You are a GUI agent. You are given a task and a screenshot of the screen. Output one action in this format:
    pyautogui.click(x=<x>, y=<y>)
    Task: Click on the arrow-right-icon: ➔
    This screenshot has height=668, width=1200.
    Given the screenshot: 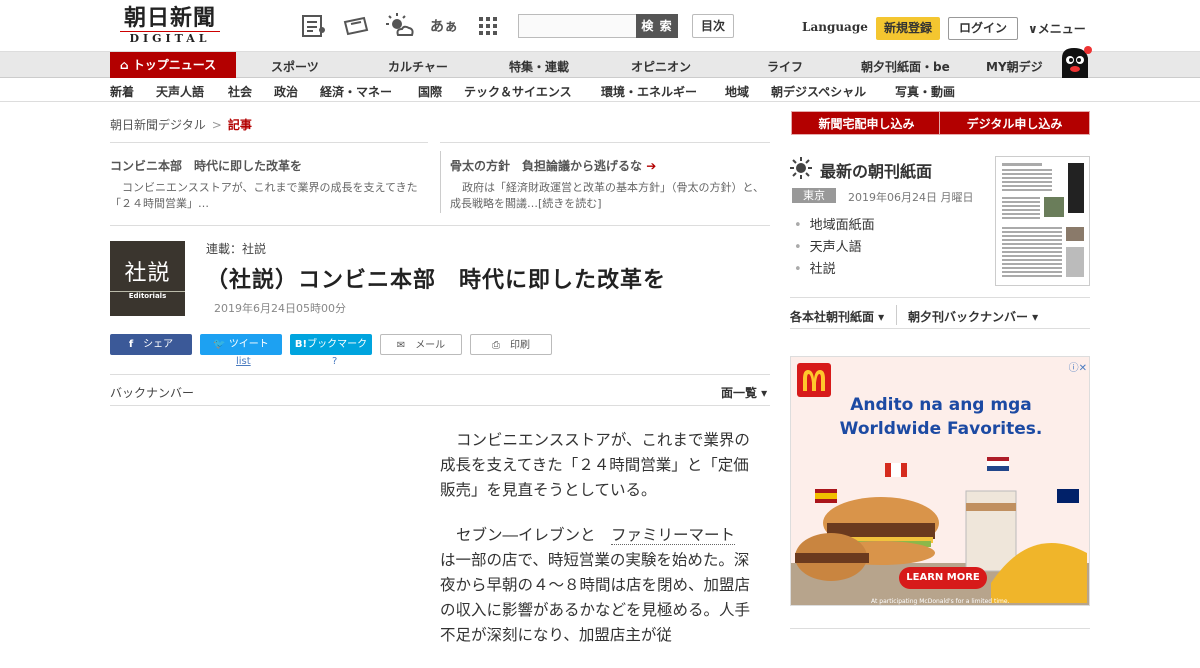 What is the action you would take?
    pyautogui.click(x=651, y=166)
    